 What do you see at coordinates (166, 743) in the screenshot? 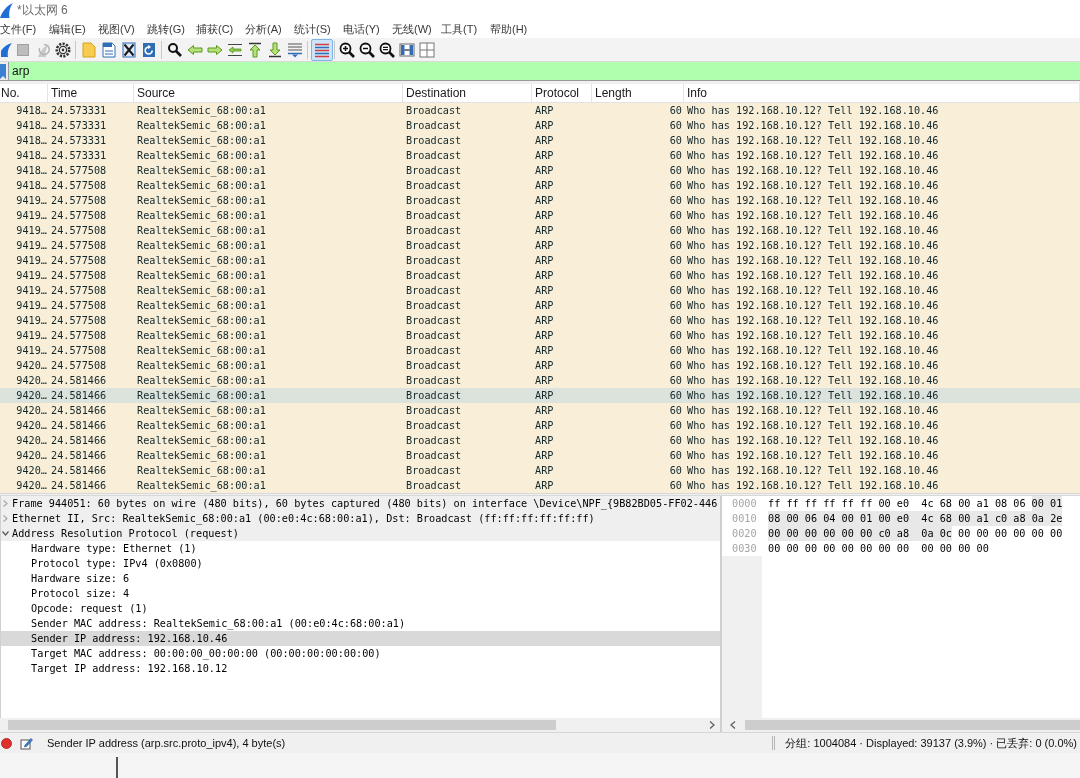
I see `status-text: Sender IP address (arp.src.proto_ipv4), 4 byte(s)` at bounding box center [166, 743].